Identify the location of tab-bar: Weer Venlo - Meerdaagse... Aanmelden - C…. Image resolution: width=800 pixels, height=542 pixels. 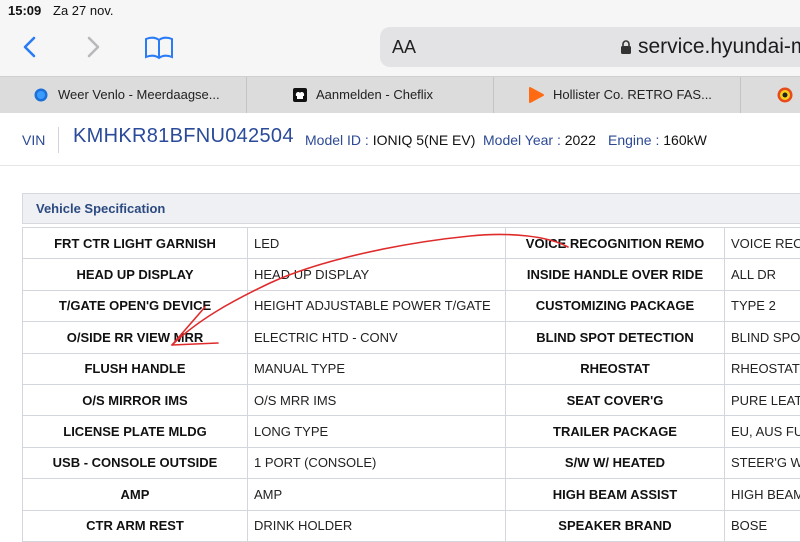
(400, 95).